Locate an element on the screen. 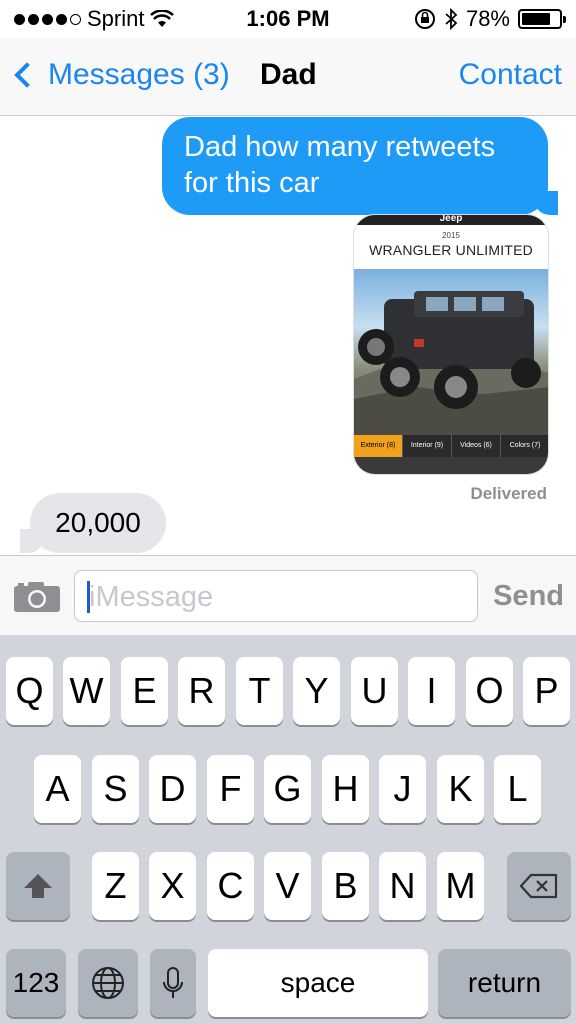 This screenshot has width=576, height=1024. attachment-thumbnail-strip is located at coordinates (451, 465).